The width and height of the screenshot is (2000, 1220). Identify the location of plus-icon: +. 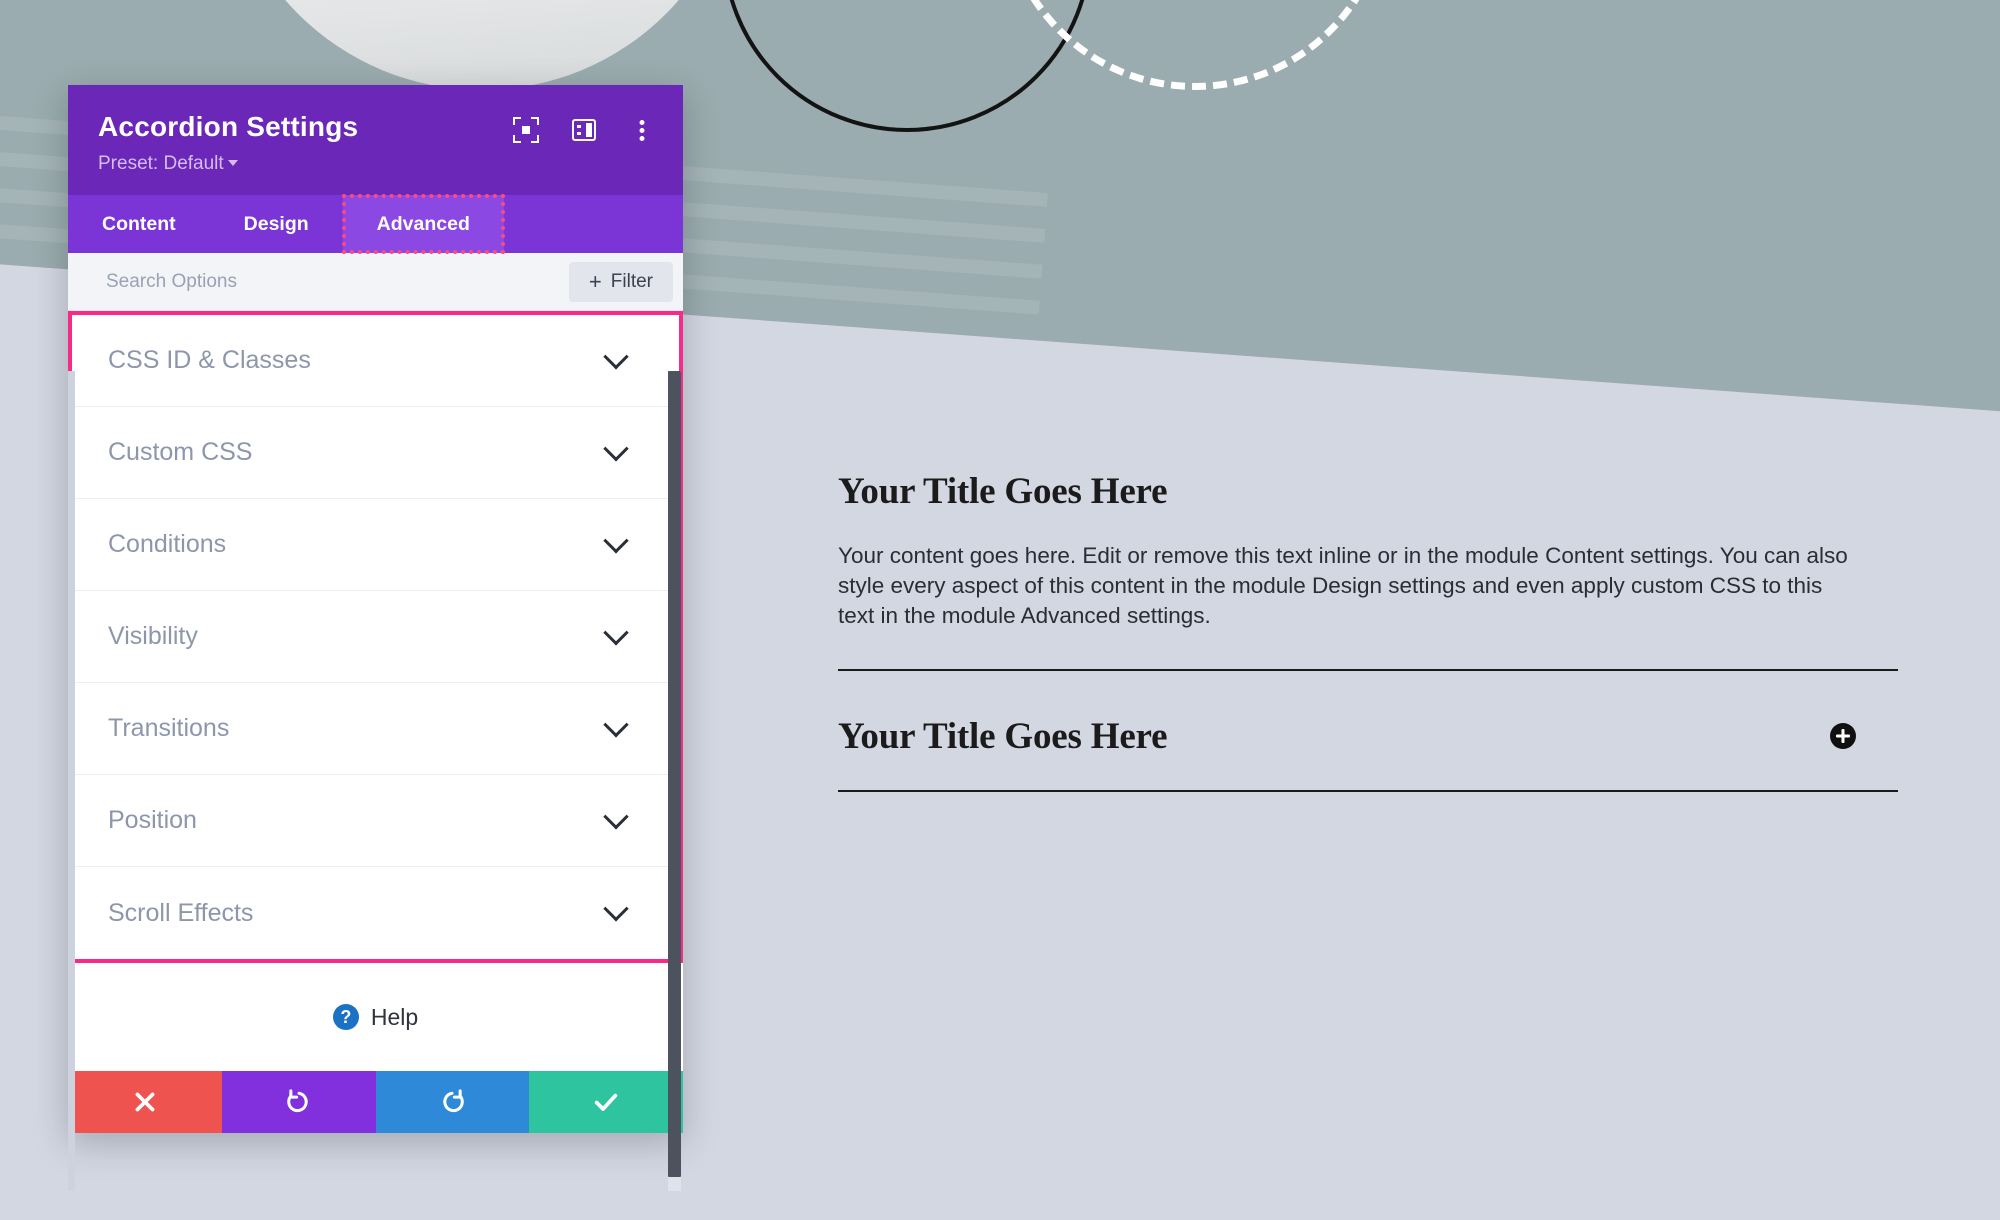
(595, 281).